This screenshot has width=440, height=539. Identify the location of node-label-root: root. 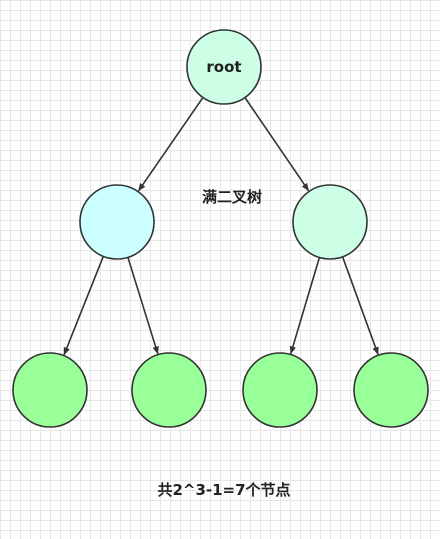
(223, 67).